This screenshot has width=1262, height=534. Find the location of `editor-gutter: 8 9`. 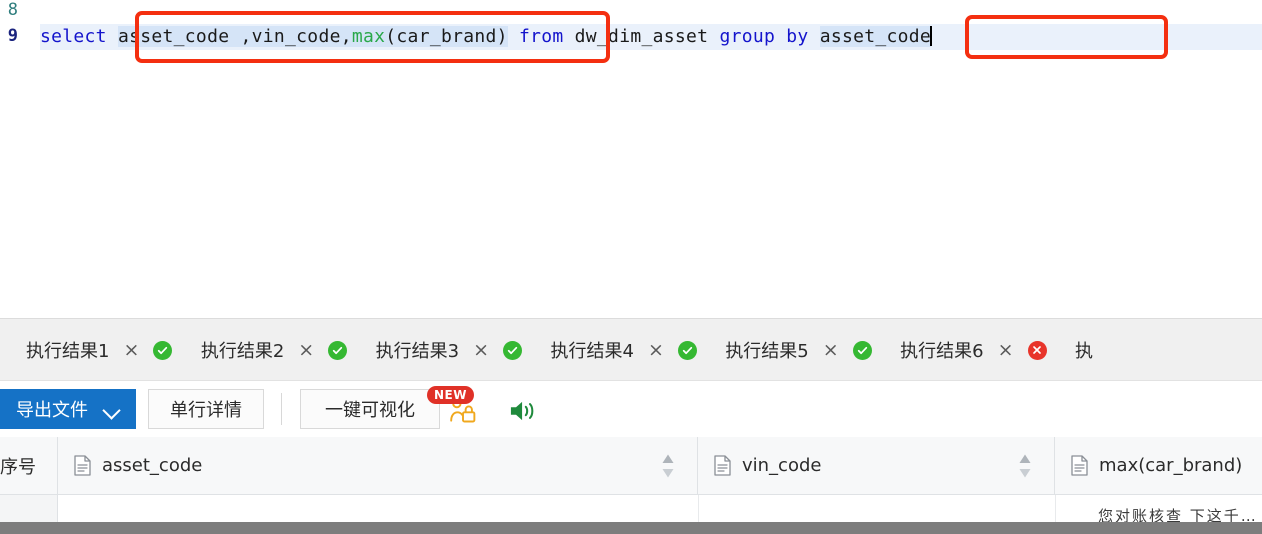

editor-gutter: 8 9 is located at coordinates (20, 159).